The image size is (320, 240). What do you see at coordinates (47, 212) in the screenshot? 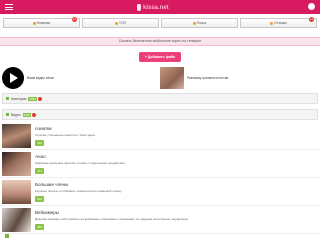
I see `category-title: Вебкамеры` at bounding box center [47, 212].